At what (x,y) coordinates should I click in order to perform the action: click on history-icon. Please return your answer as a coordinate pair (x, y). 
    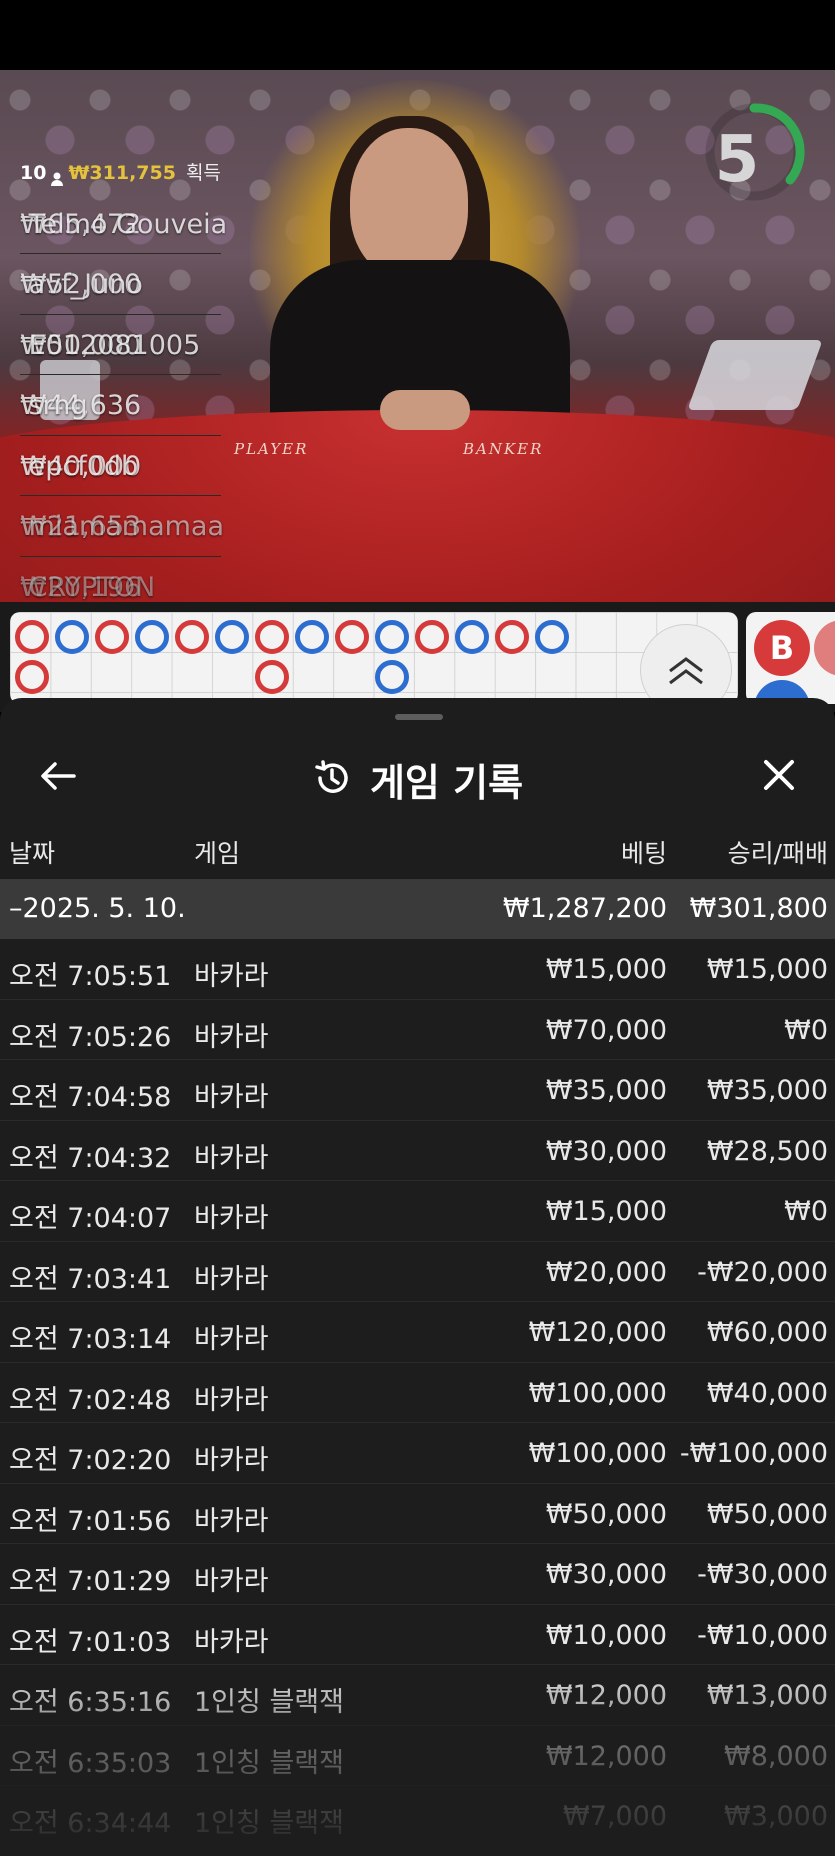
    Looking at the image, I should click on (332, 780).